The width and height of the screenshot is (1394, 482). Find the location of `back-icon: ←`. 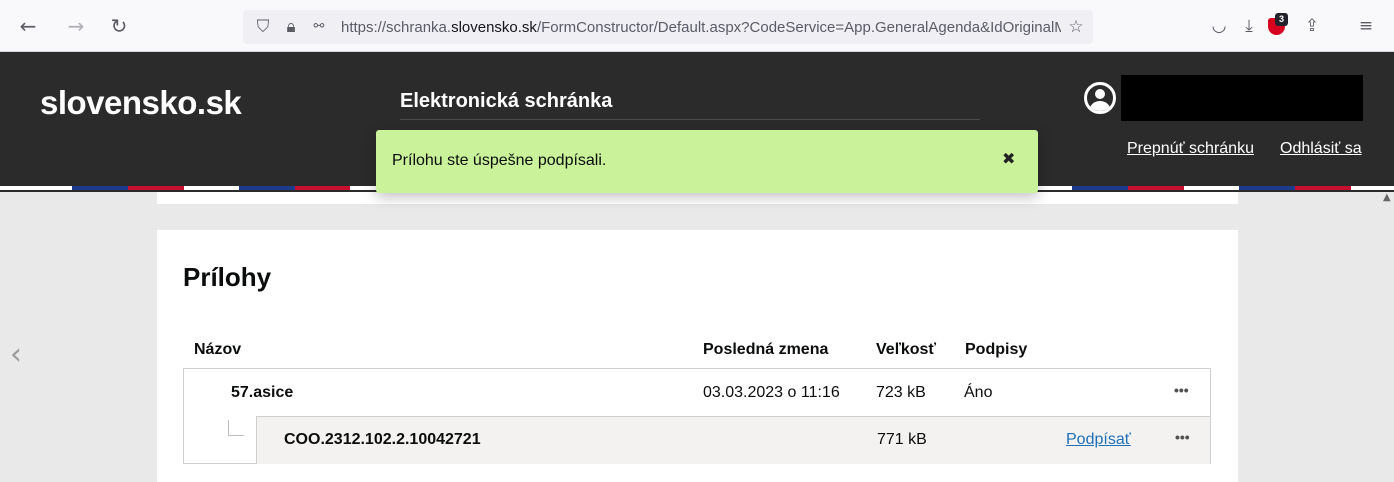

back-icon: ← is located at coordinates (28, 26).